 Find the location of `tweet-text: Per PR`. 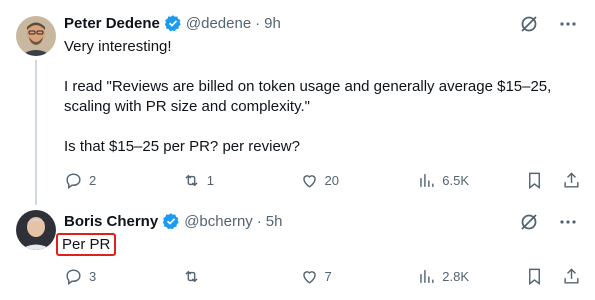

tweet-text: Per PR is located at coordinates (86, 244).